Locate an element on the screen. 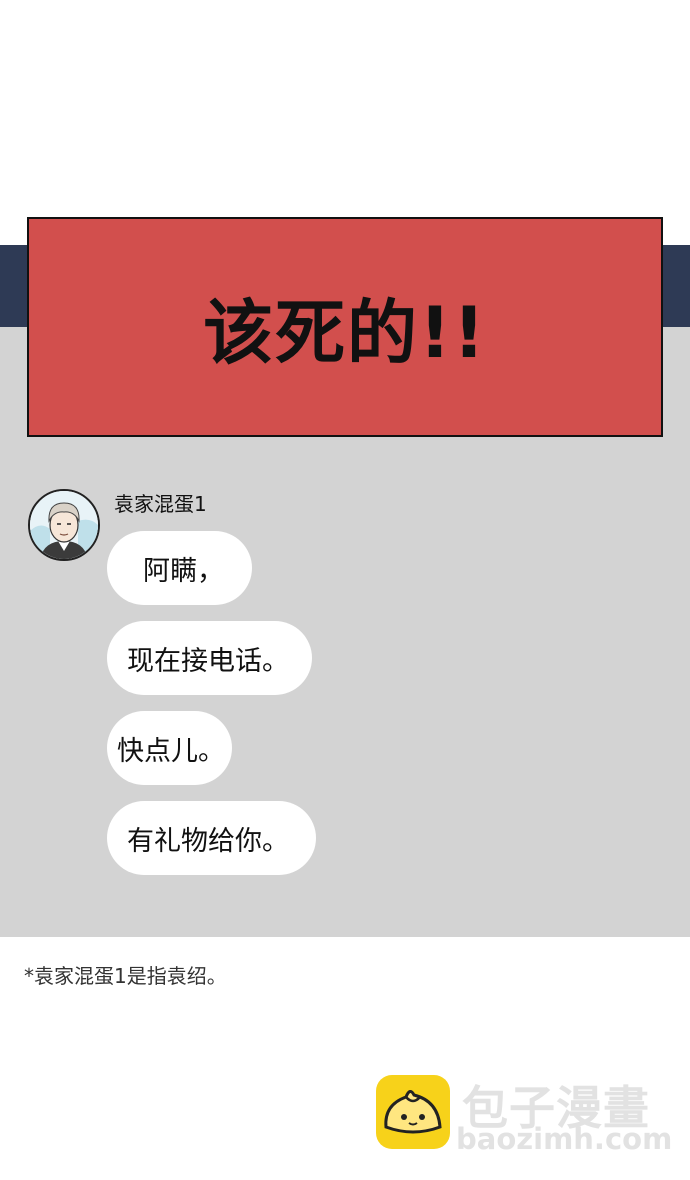  watermark-url: baozimh.com is located at coordinates (564, 1139).